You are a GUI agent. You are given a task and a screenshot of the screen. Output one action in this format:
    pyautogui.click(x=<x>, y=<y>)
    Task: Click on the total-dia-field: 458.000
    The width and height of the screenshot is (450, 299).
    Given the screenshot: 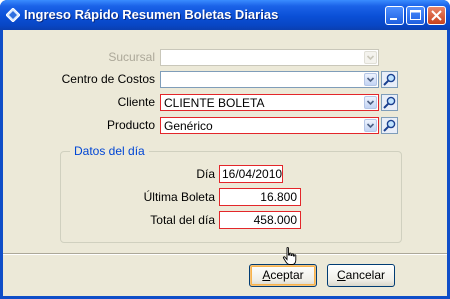 What is the action you would take?
    pyautogui.click(x=260, y=220)
    